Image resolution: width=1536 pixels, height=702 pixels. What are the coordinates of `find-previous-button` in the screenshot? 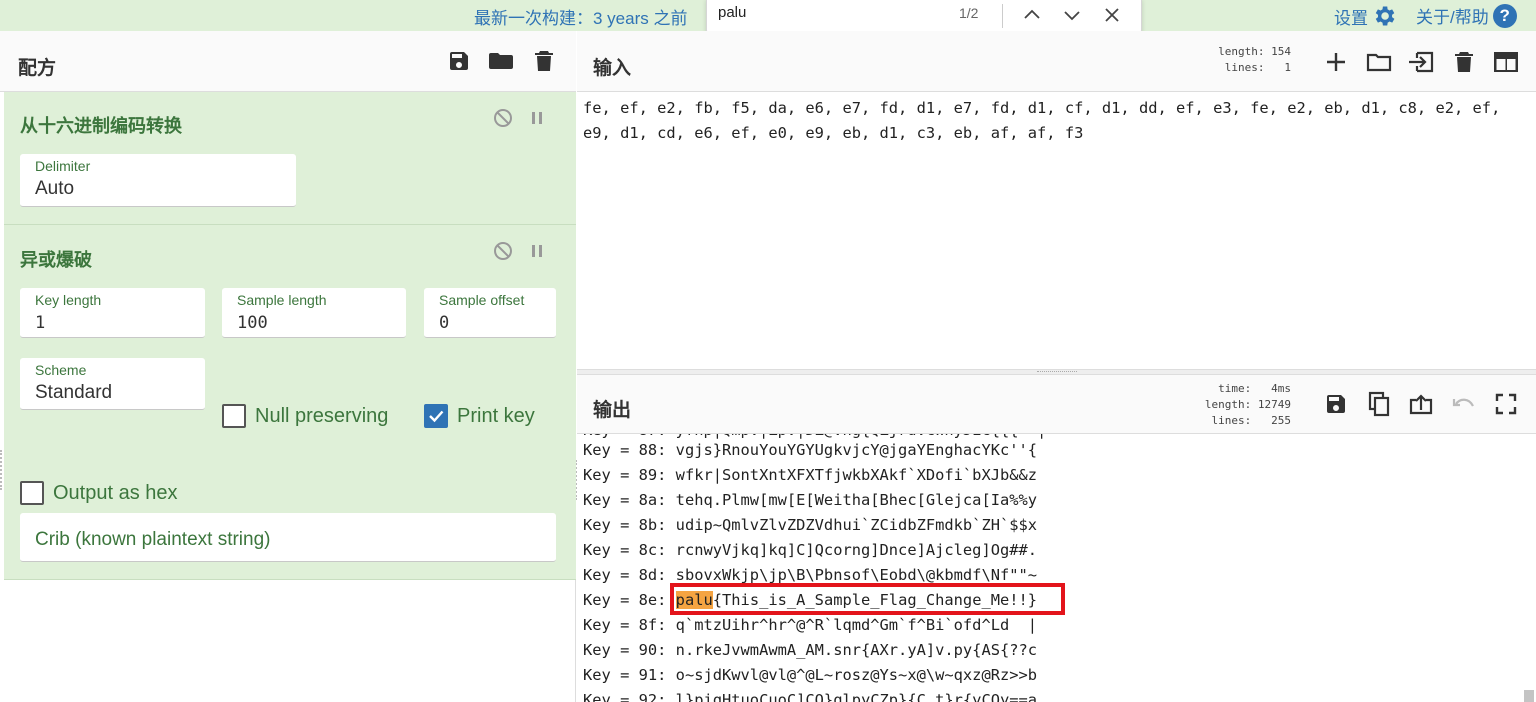 It's located at (1032, 15).